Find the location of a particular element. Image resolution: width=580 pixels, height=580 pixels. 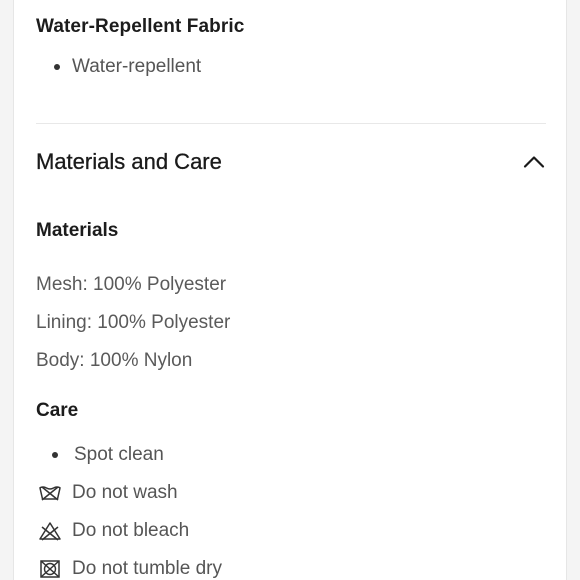

material-line: Mesh: 100% Polyester is located at coordinates (131, 284).